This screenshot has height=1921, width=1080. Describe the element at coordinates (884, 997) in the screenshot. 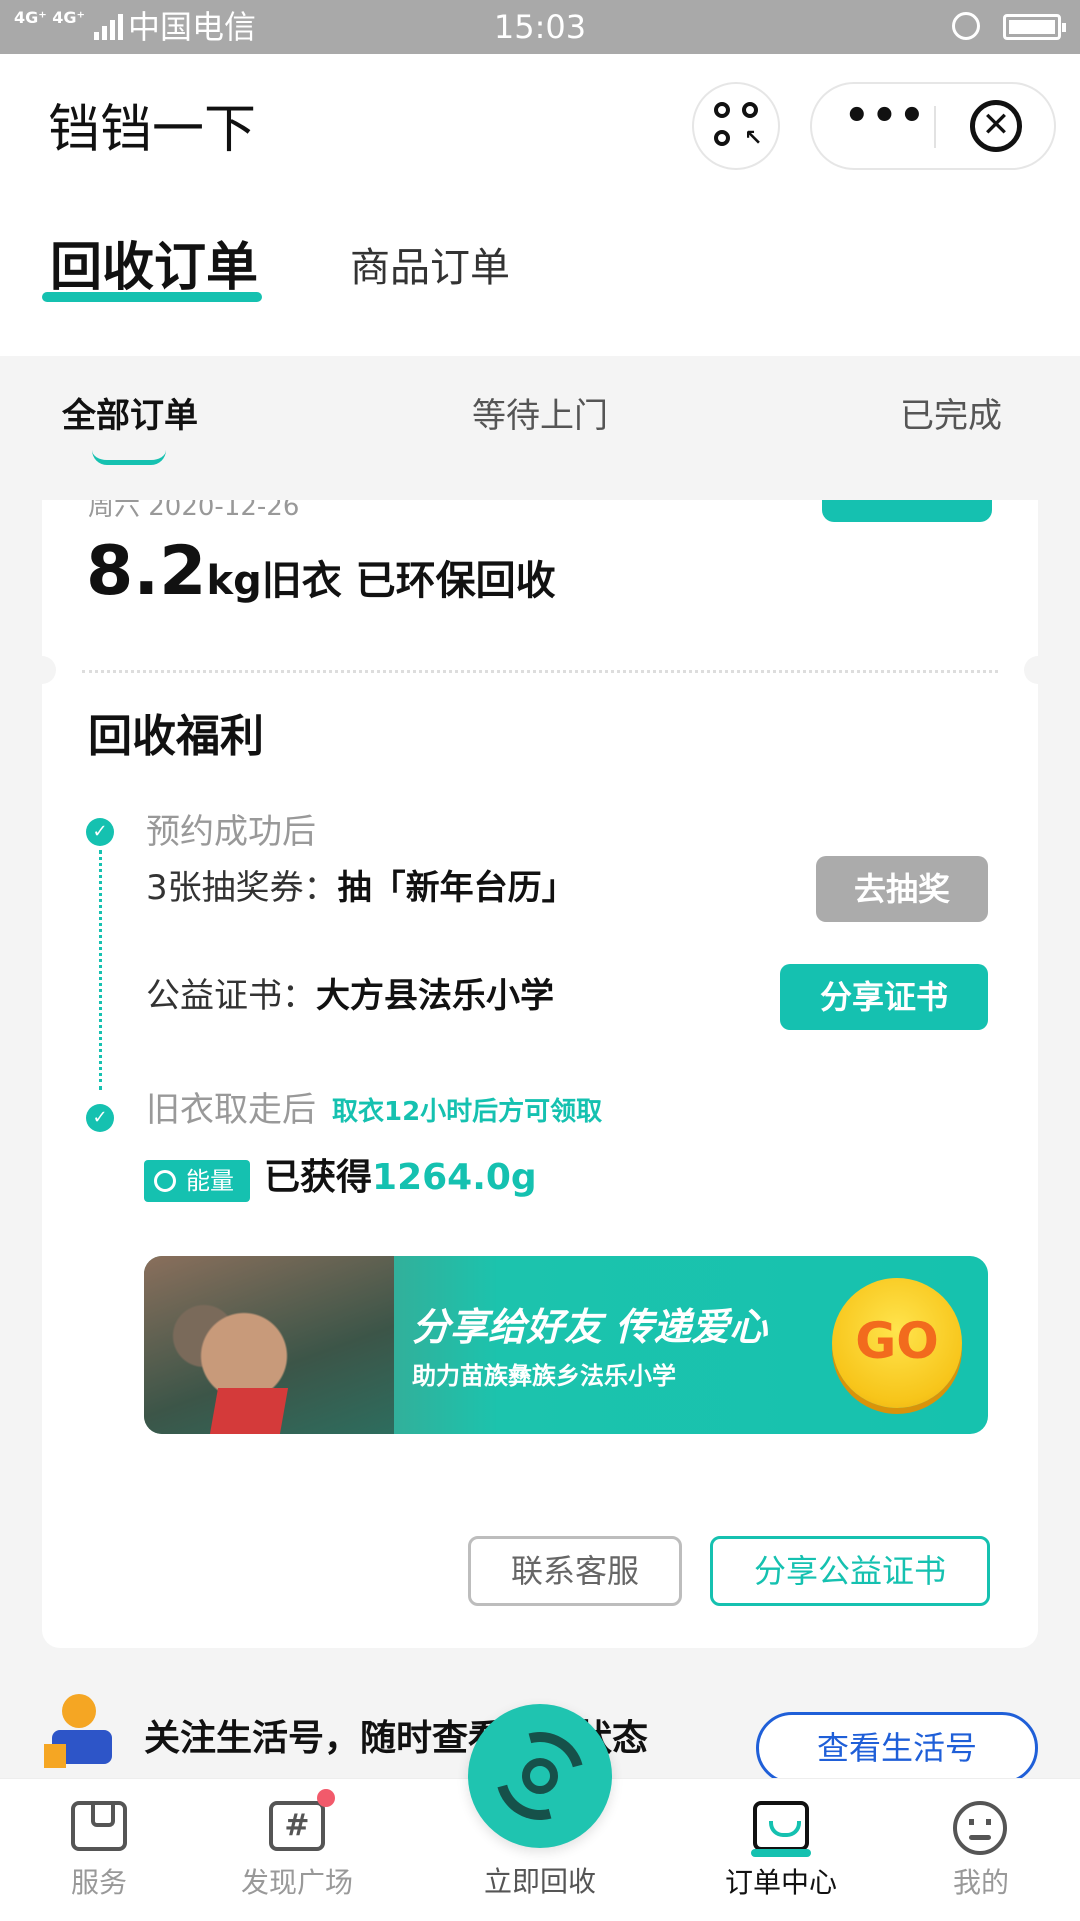

I see `share-certificate-button: 分享证书` at that location.